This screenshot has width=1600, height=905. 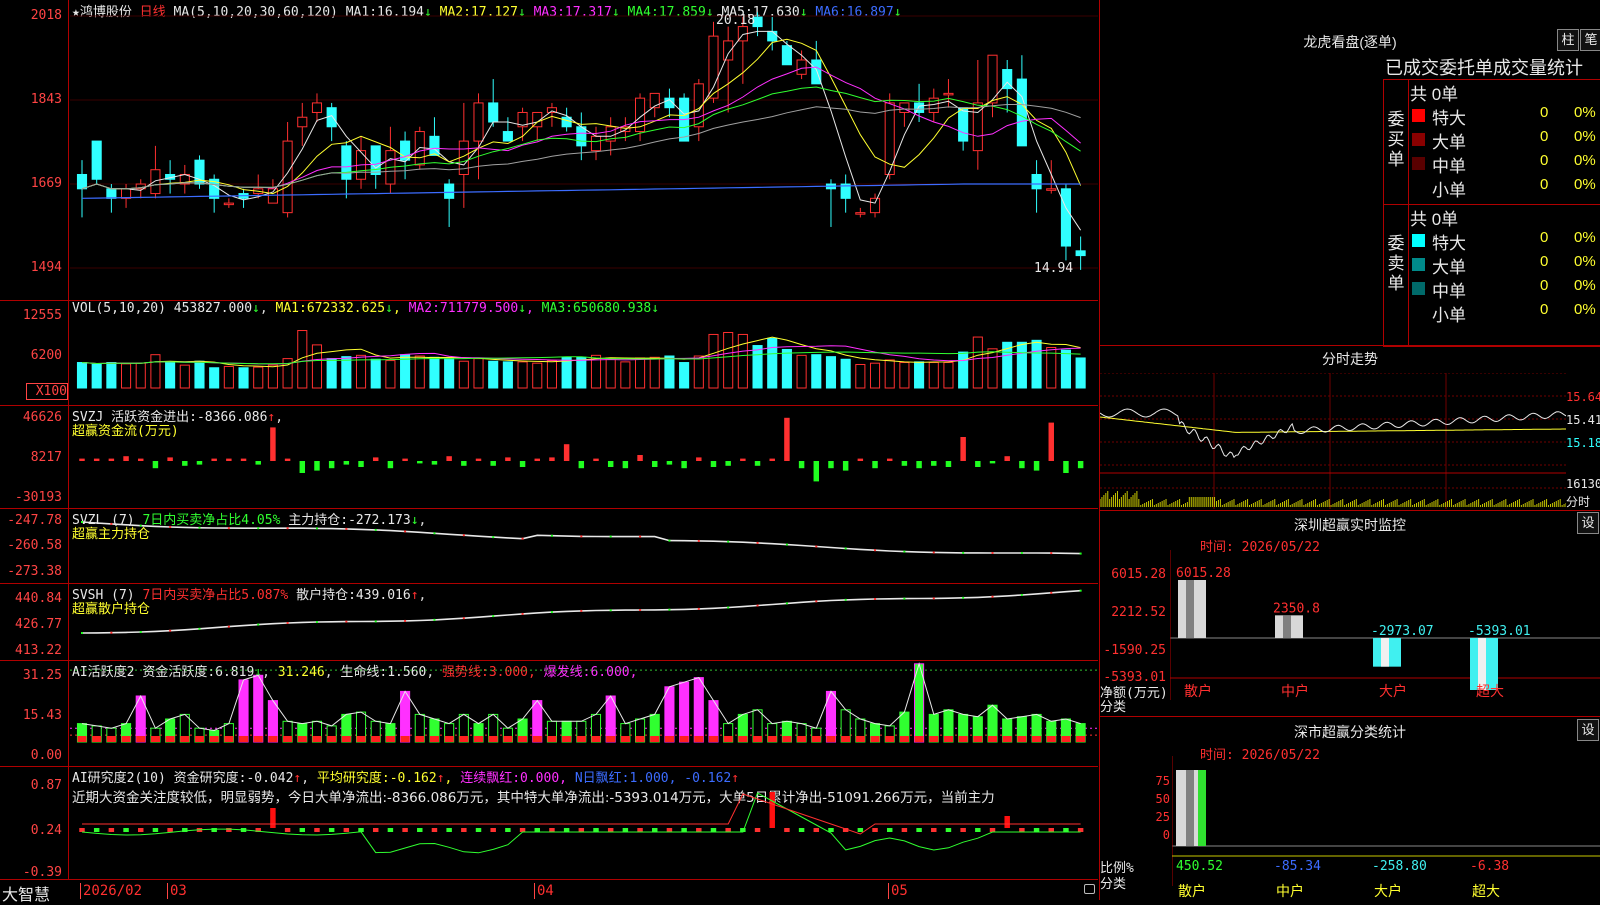 What do you see at coordinates (1385, 625) in the screenshot?
I see `monitor-chart: 6015.28 散户 2350.8 中户 -2973.07 大户 -5393.01 超大` at bounding box center [1385, 625].